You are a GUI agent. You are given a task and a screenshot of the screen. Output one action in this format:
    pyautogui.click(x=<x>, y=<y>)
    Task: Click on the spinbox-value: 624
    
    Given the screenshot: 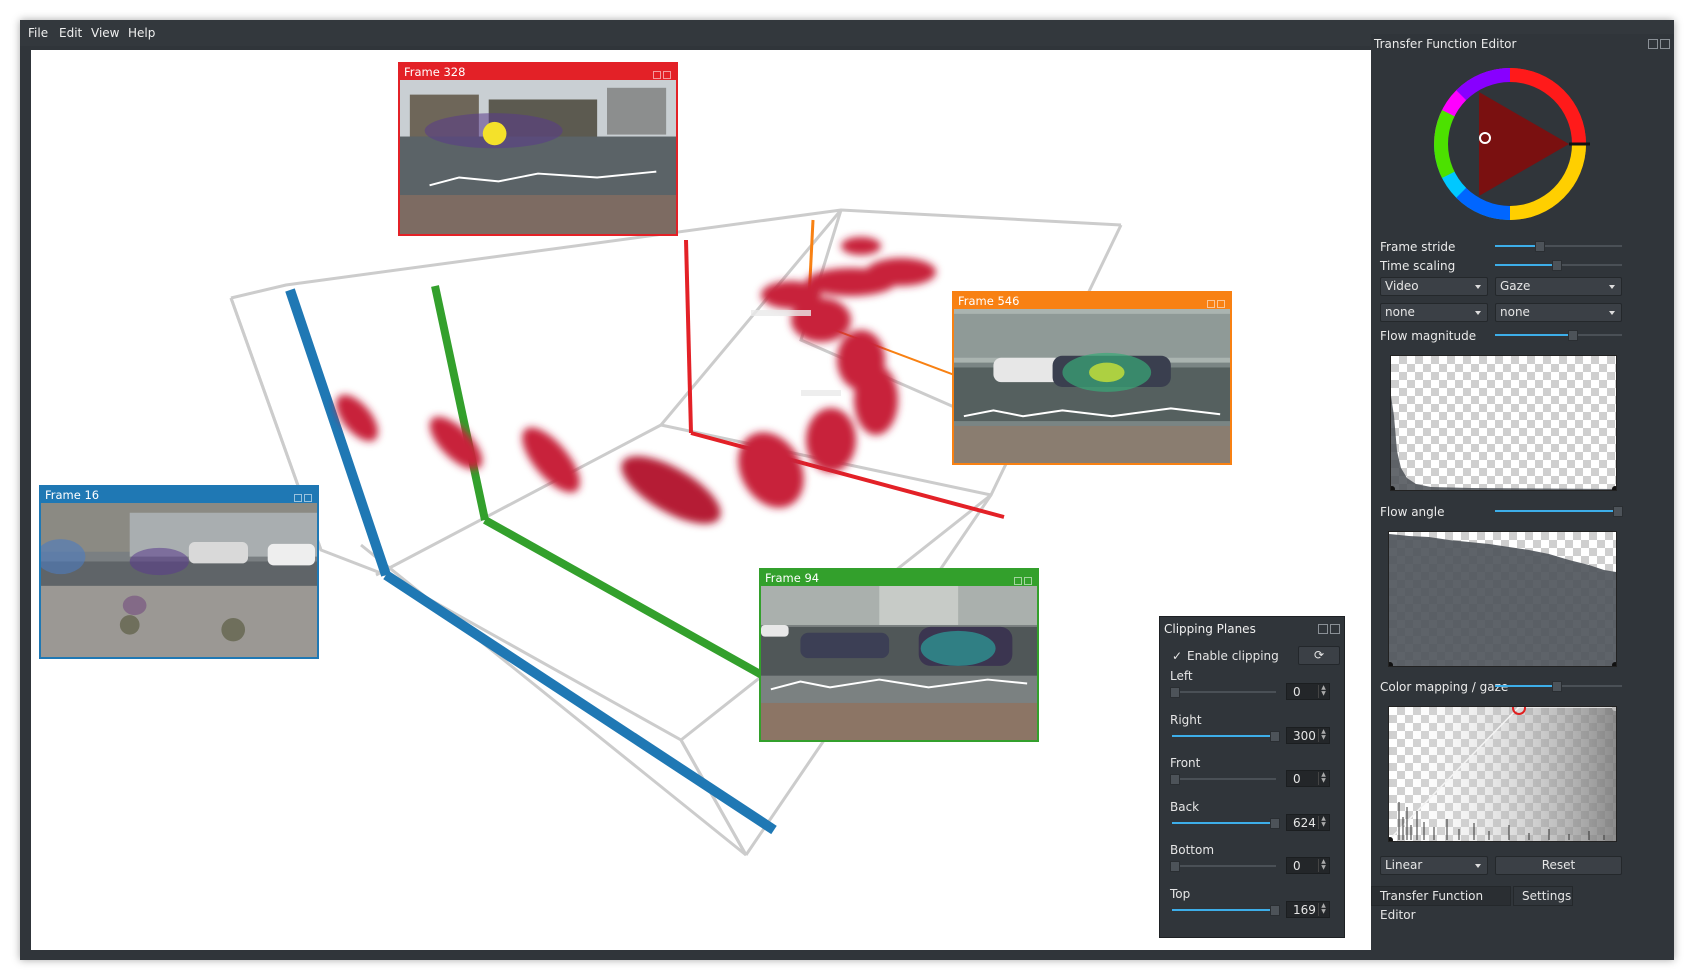 What is the action you would take?
    pyautogui.click(x=1304, y=822)
    